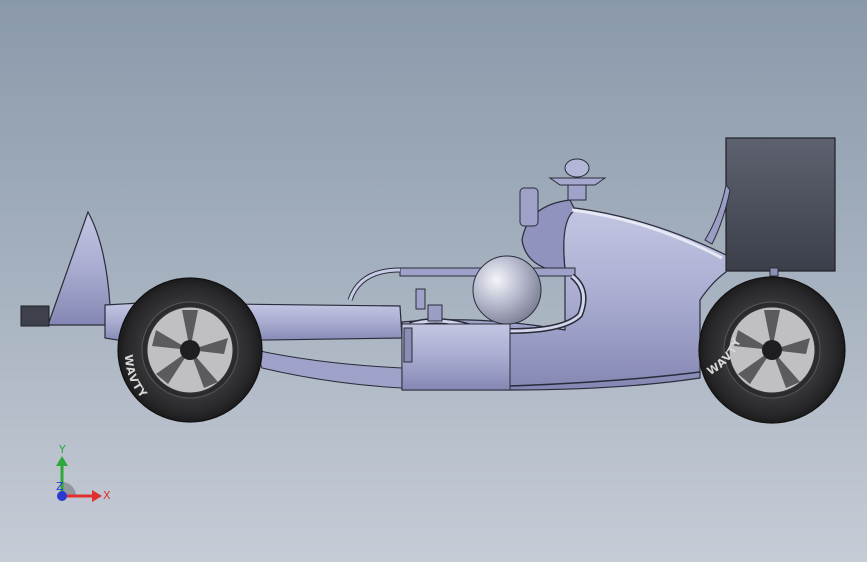 Image resolution: width=867 pixels, height=562 pixels. I want to click on triad-y-label: Y, so click(62, 449).